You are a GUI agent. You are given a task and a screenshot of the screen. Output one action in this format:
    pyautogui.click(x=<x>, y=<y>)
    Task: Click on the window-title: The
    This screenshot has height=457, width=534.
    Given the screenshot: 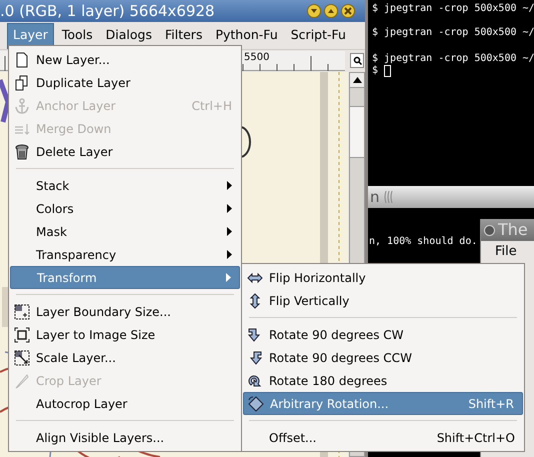 What is the action you would take?
    pyautogui.click(x=513, y=230)
    